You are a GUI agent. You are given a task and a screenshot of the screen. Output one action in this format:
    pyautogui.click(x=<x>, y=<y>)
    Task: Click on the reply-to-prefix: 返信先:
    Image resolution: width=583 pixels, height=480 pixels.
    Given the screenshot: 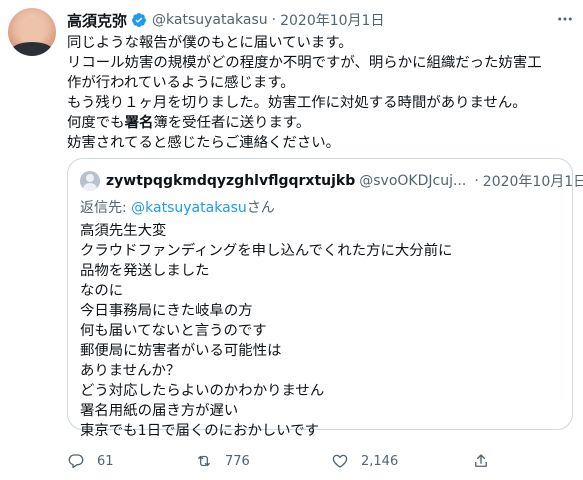 What is the action you would take?
    pyautogui.click(x=106, y=208)
    